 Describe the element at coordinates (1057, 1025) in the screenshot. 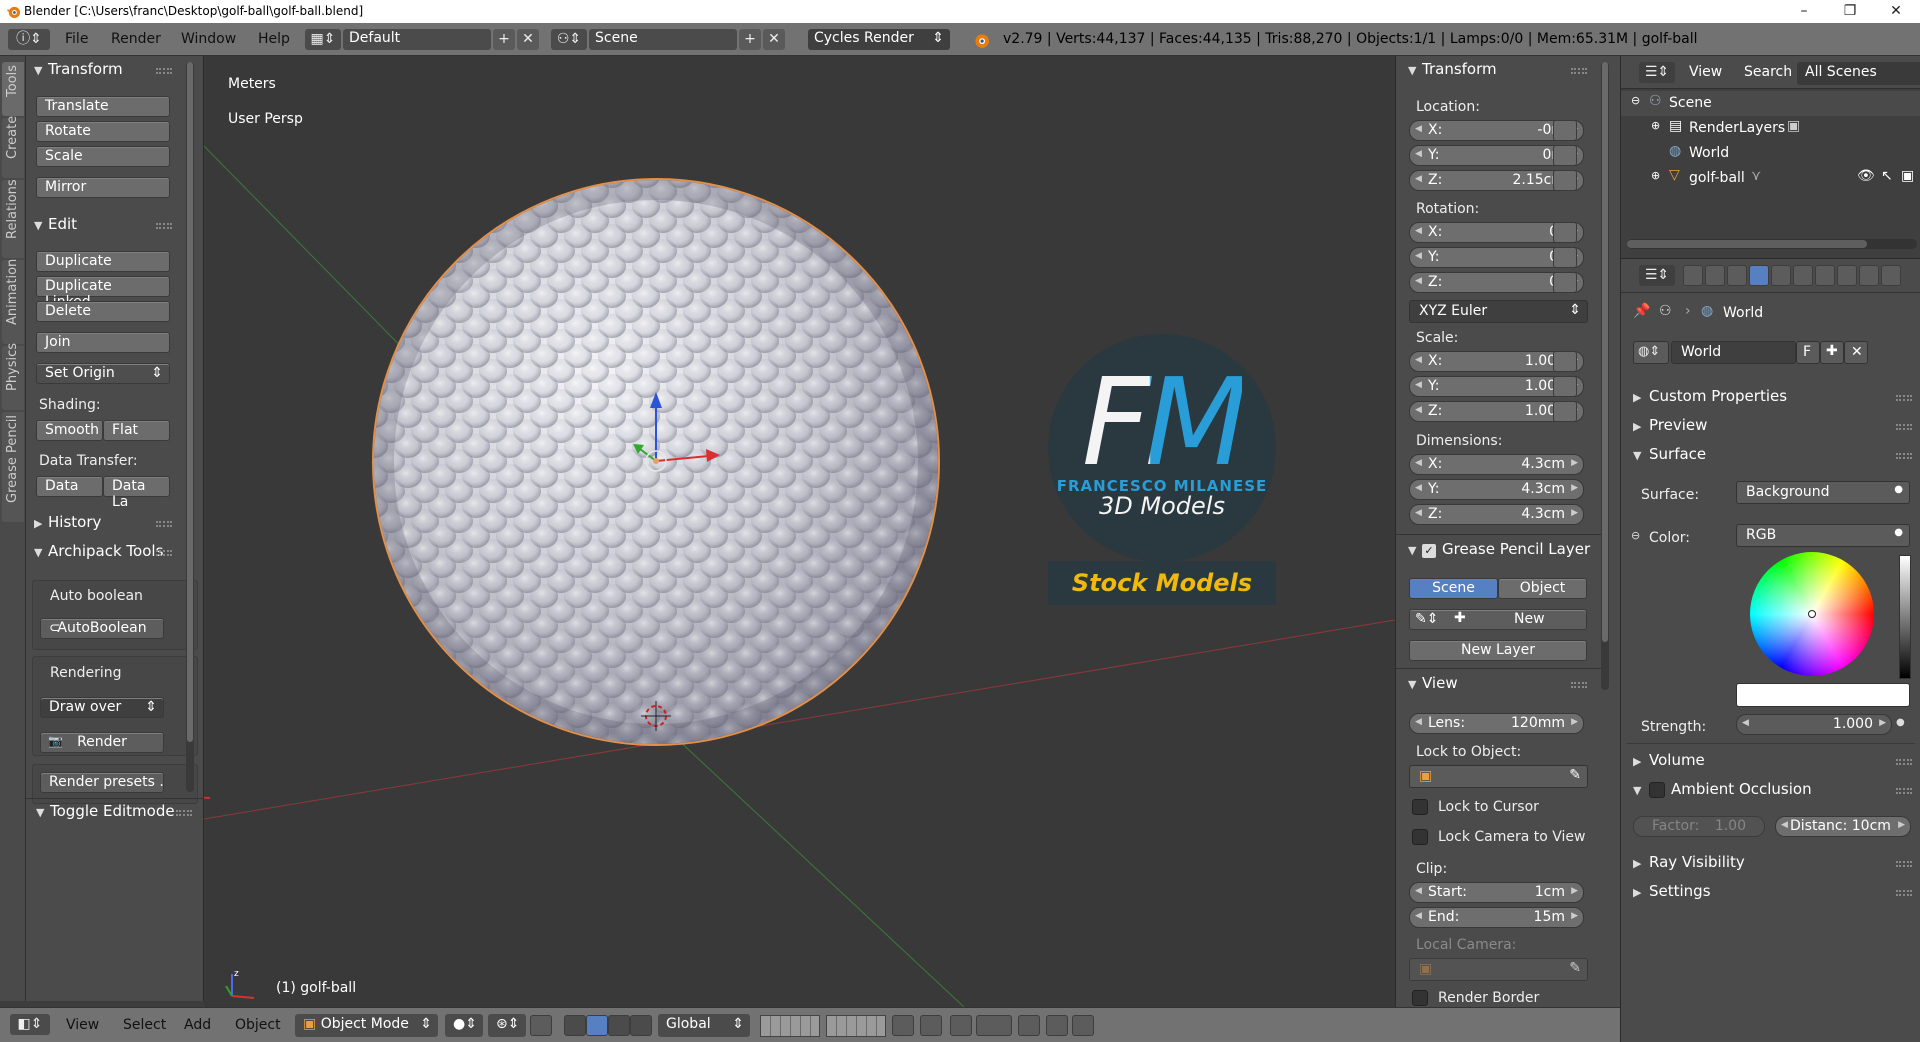

I see `opengl-render-icon` at that location.